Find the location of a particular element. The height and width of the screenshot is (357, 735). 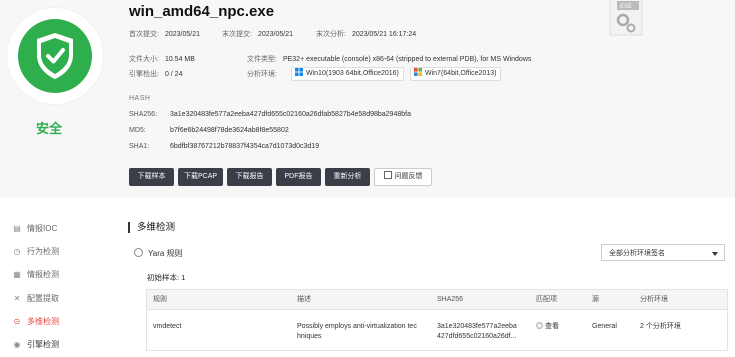

exe-badge-text: EXE is located at coordinates (626, 7).